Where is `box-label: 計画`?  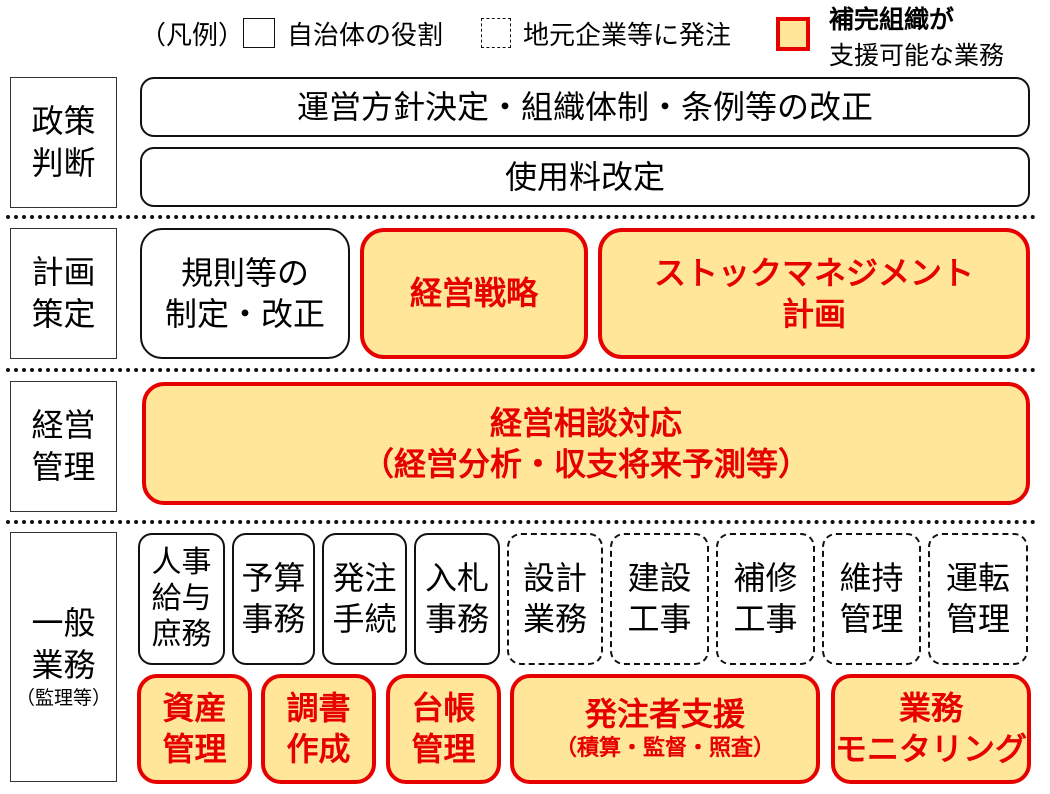 box-label: 計画 is located at coordinates (813, 313).